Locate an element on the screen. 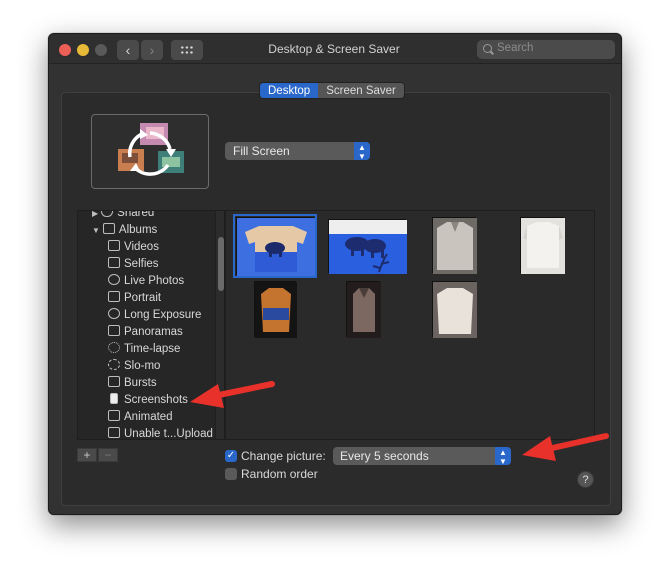 Image resolution: width=670 pixels, height=579 pixels. dynamic-desktop-icon is located at coordinates (151, 149).